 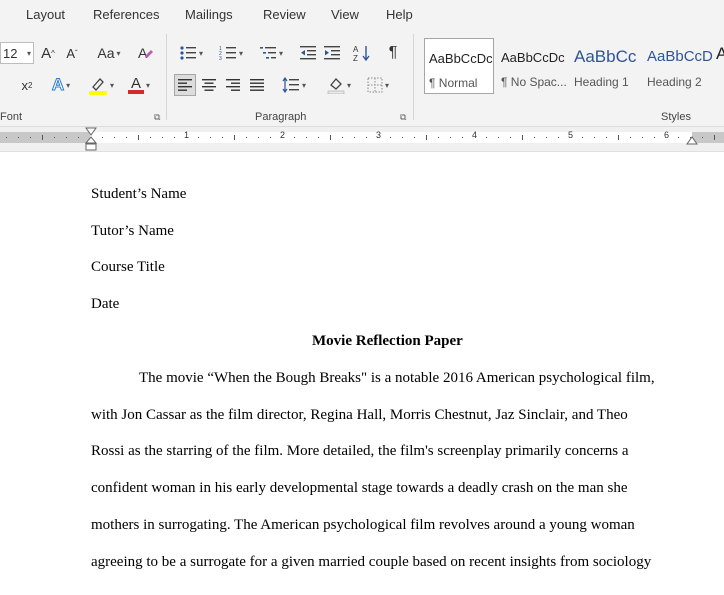 I want to click on style-normal: AaBbCcDc ¶ Normal, so click(x=459, y=66).